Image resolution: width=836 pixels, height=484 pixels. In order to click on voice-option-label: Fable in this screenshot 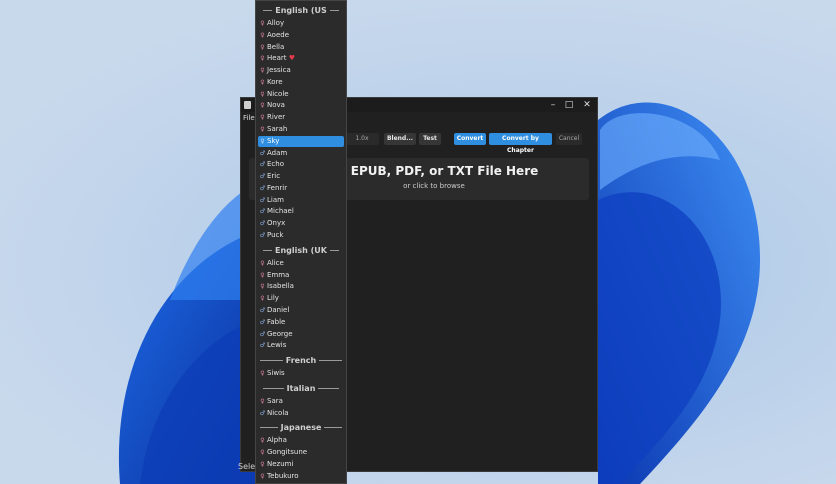, I will do `click(276, 321)`.